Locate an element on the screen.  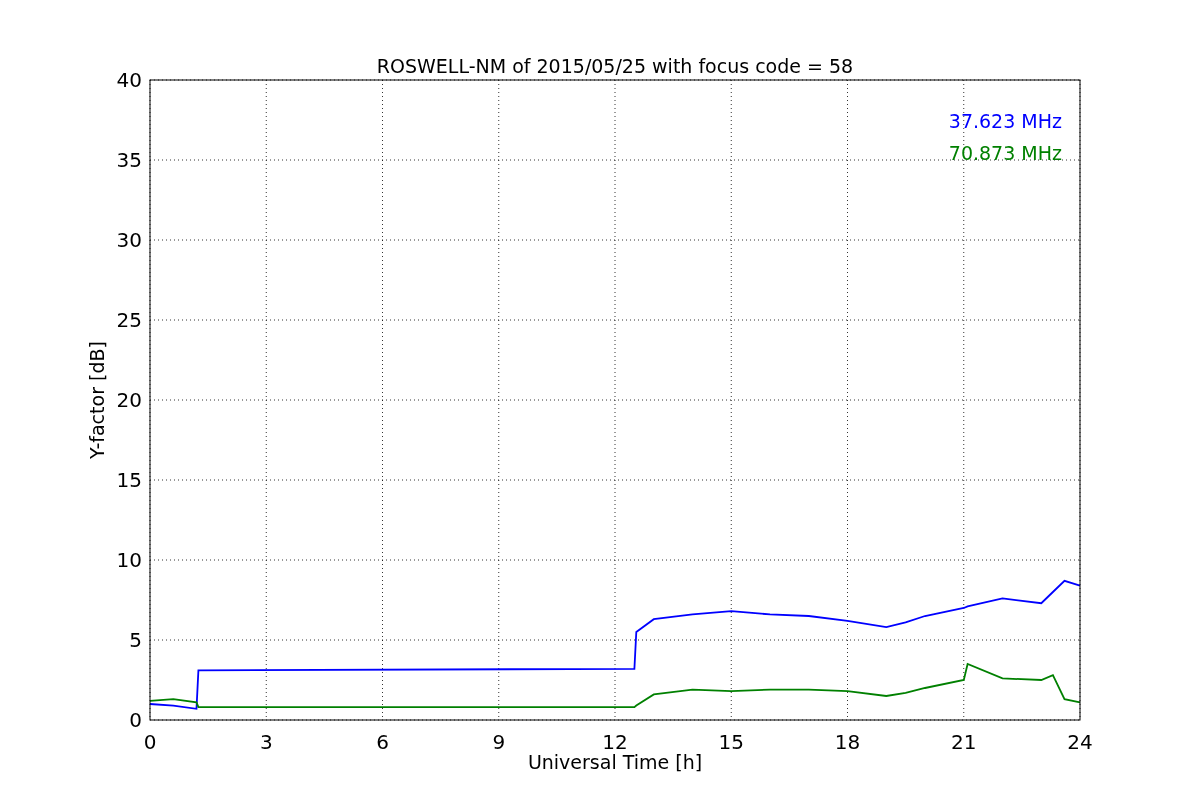
tick-label: 35 is located at coordinates (129, 160).